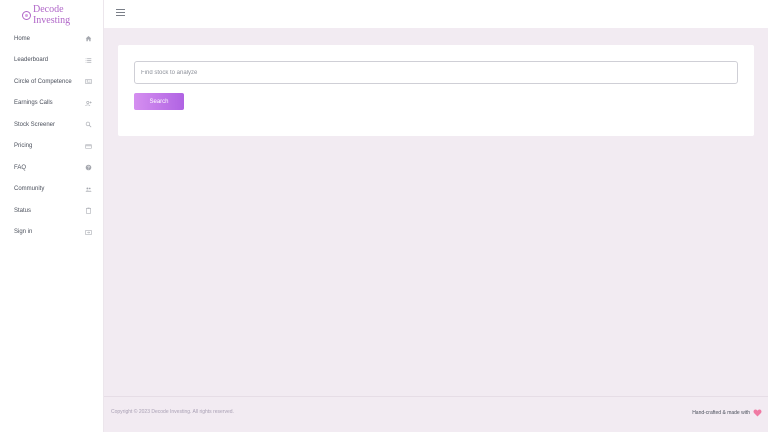 This screenshot has width=768, height=432. Describe the element at coordinates (436, 72) in the screenshot. I see `stock-search-input` at that location.